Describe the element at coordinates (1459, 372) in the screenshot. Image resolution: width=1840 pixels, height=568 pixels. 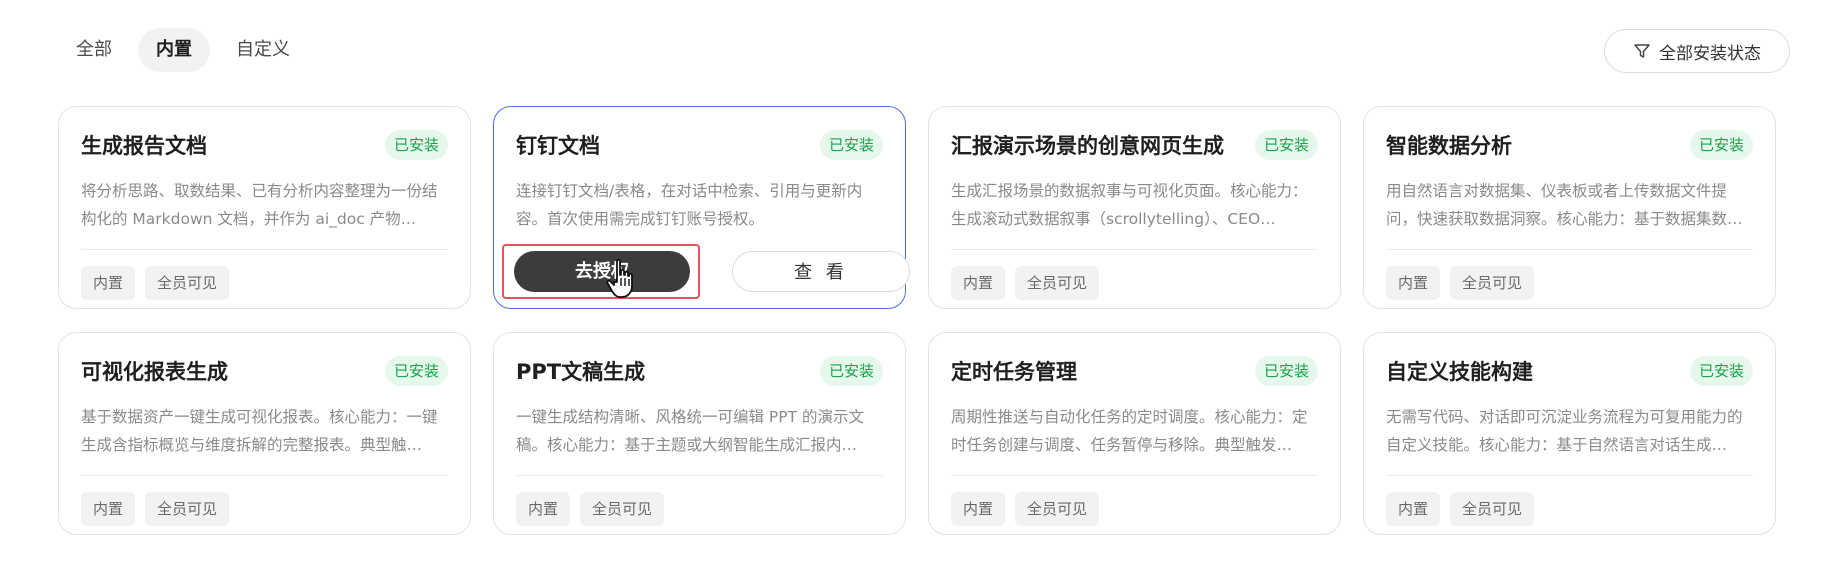
I see `card-title: 自定义技能构建` at that location.